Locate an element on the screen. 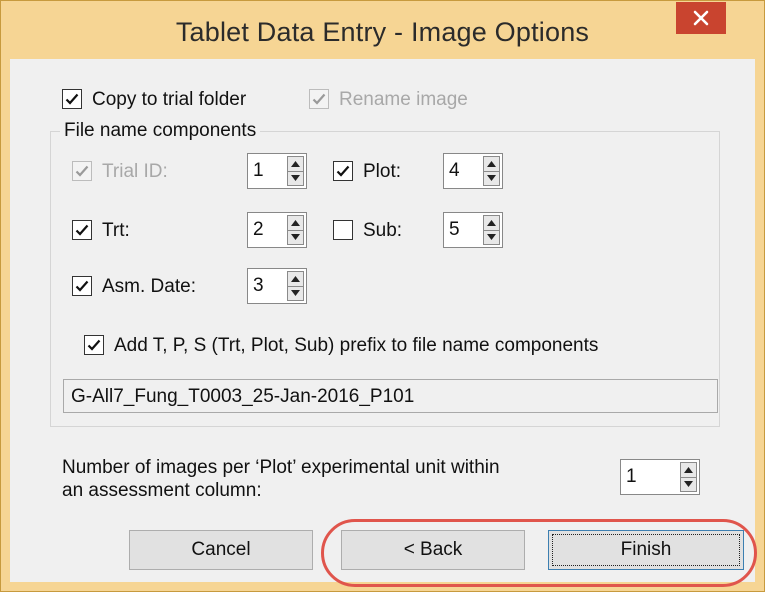 The image size is (765, 592). trial-id-decrement is located at coordinates (295, 178).